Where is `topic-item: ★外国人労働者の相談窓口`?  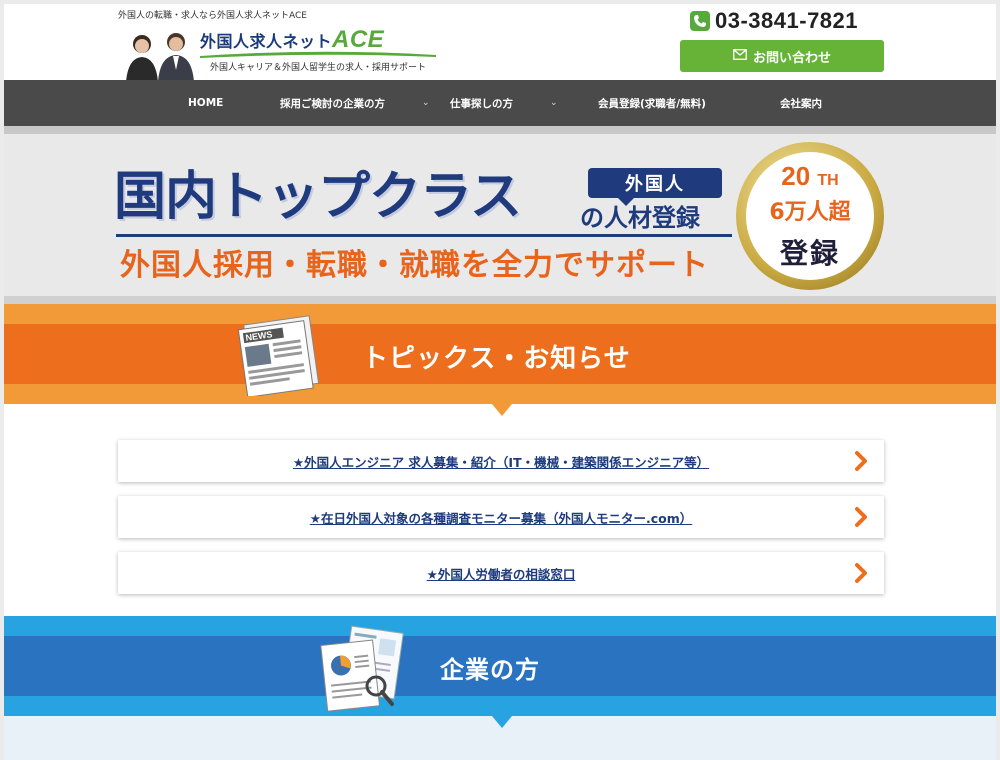
topic-item: ★外国人労働者の相談窓口 is located at coordinates (501, 573).